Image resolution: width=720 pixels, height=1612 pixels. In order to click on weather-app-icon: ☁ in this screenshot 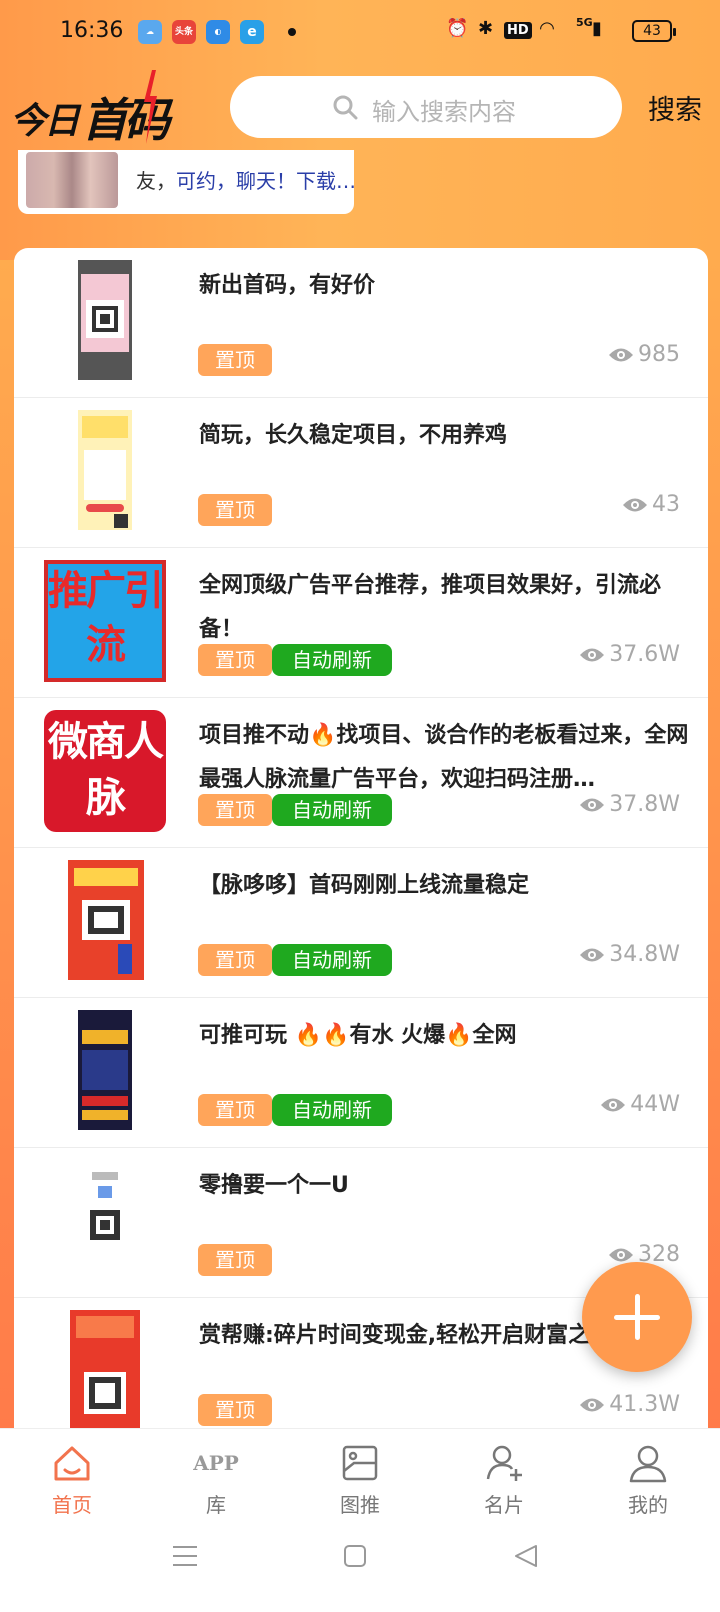, I will do `click(150, 32)`.